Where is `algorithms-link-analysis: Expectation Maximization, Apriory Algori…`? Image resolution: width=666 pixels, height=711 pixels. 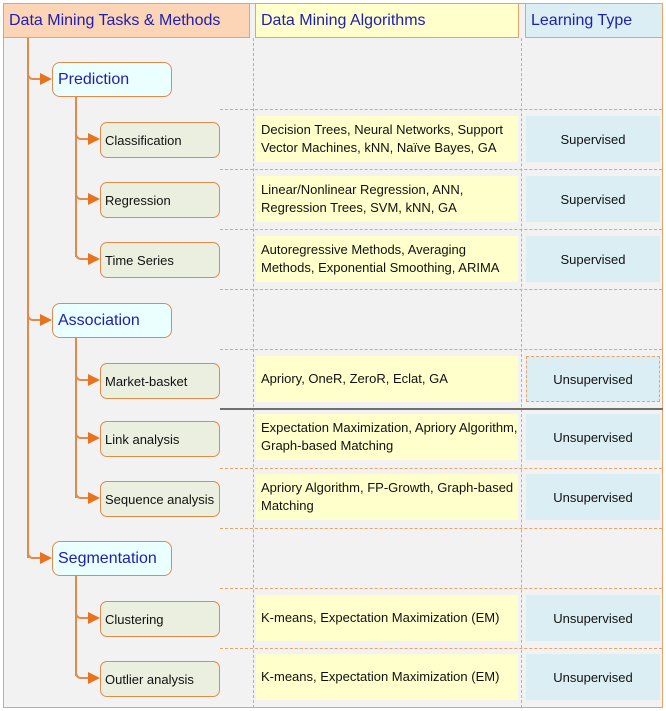
algorithms-link-analysis: Expectation Maximization, Apriory Algori… is located at coordinates (387, 437).